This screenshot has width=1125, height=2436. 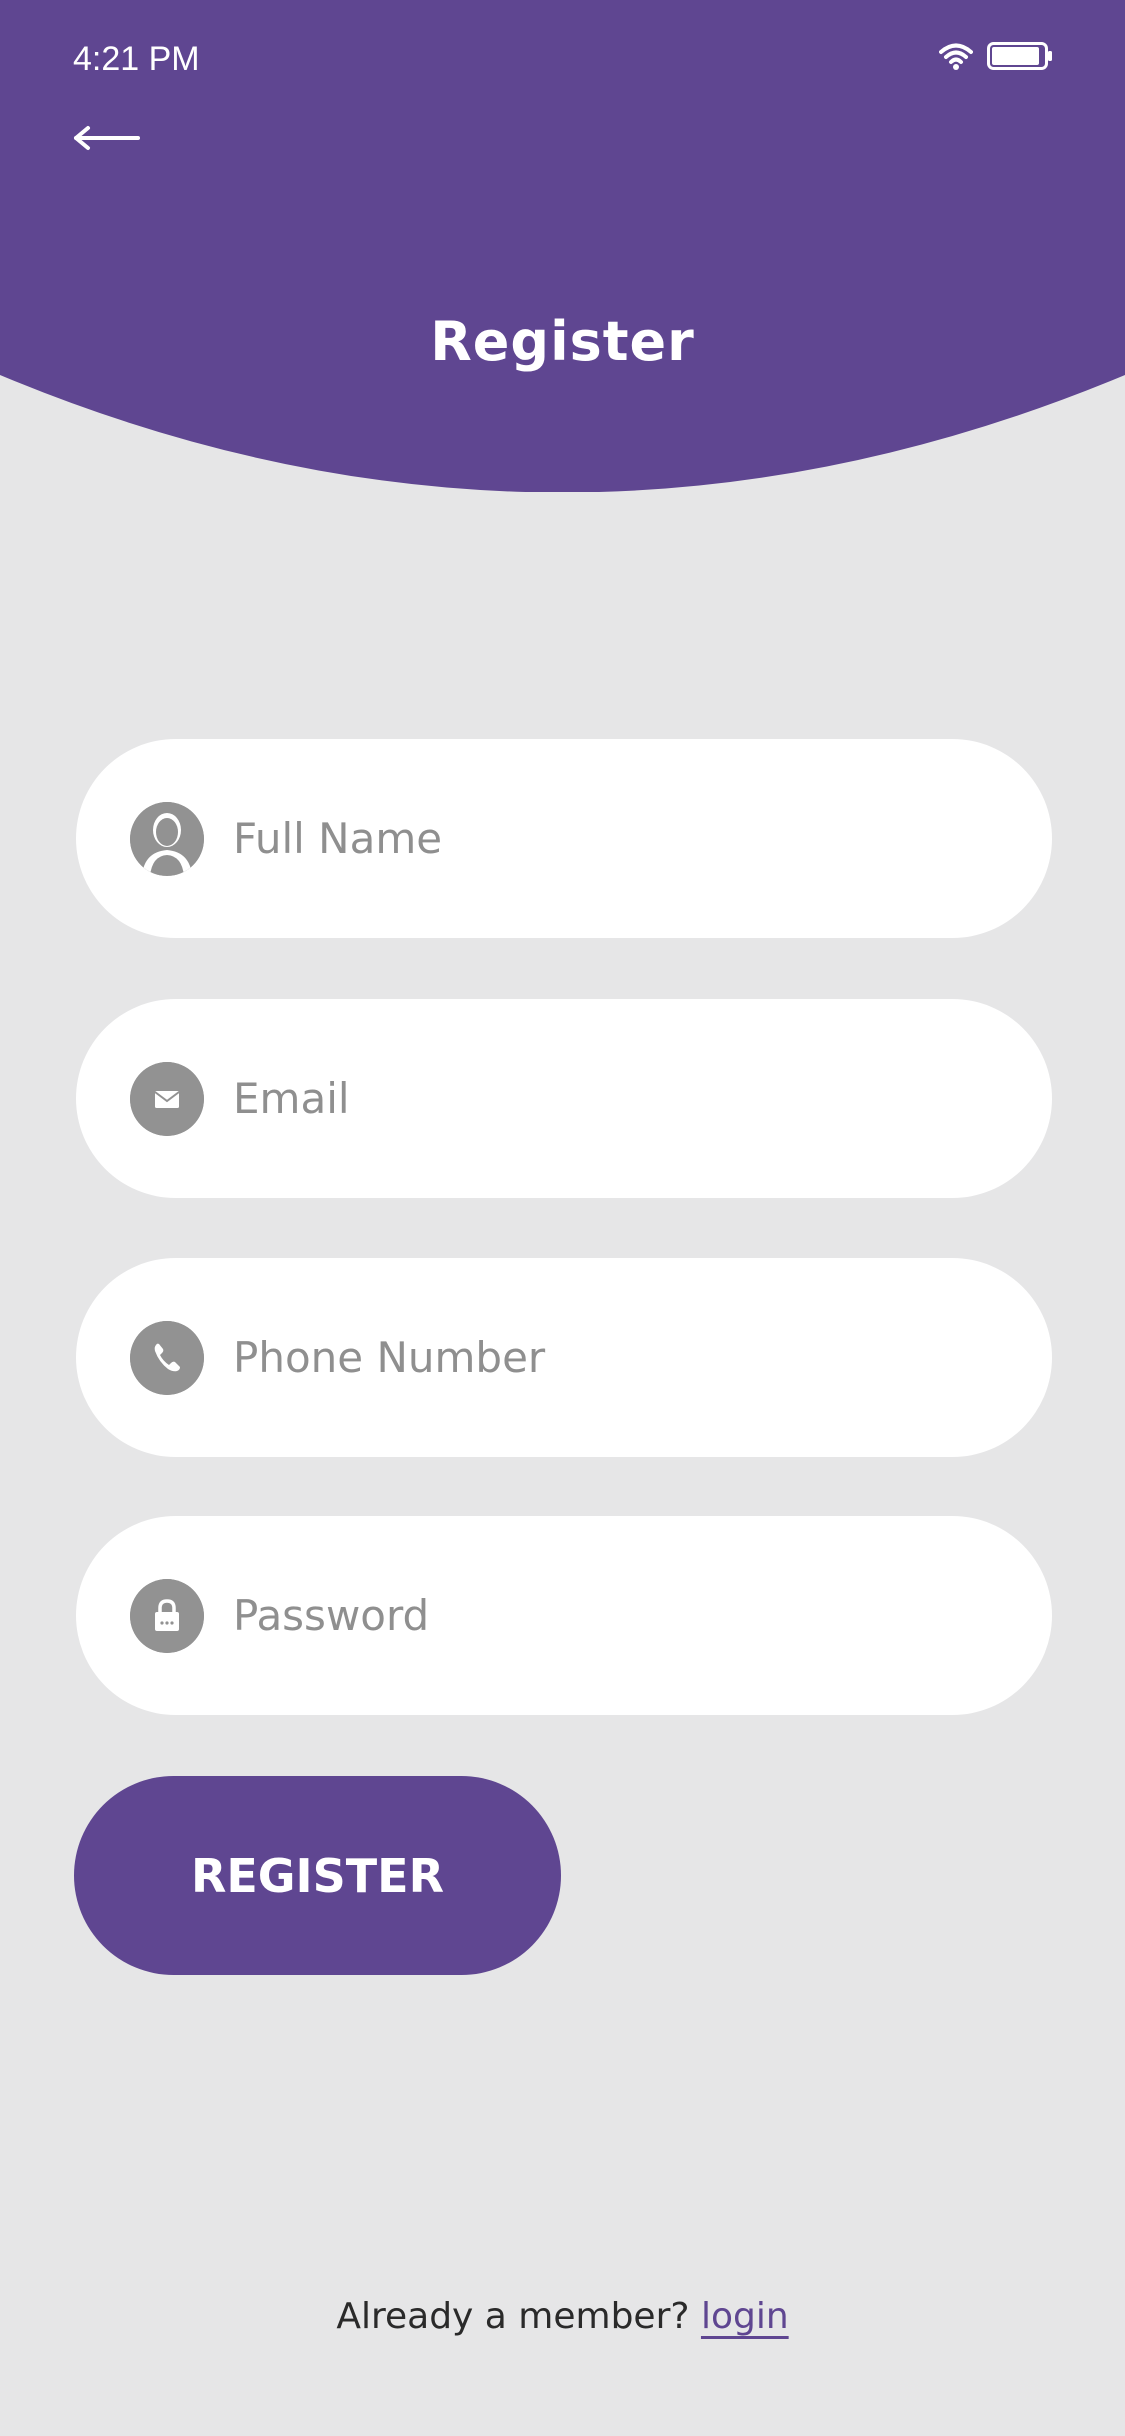 What do you see at coordinates (513, 2316) in the screenshot?
I see `already-member-text: Already a member?` at bounding box center [513, 2316].